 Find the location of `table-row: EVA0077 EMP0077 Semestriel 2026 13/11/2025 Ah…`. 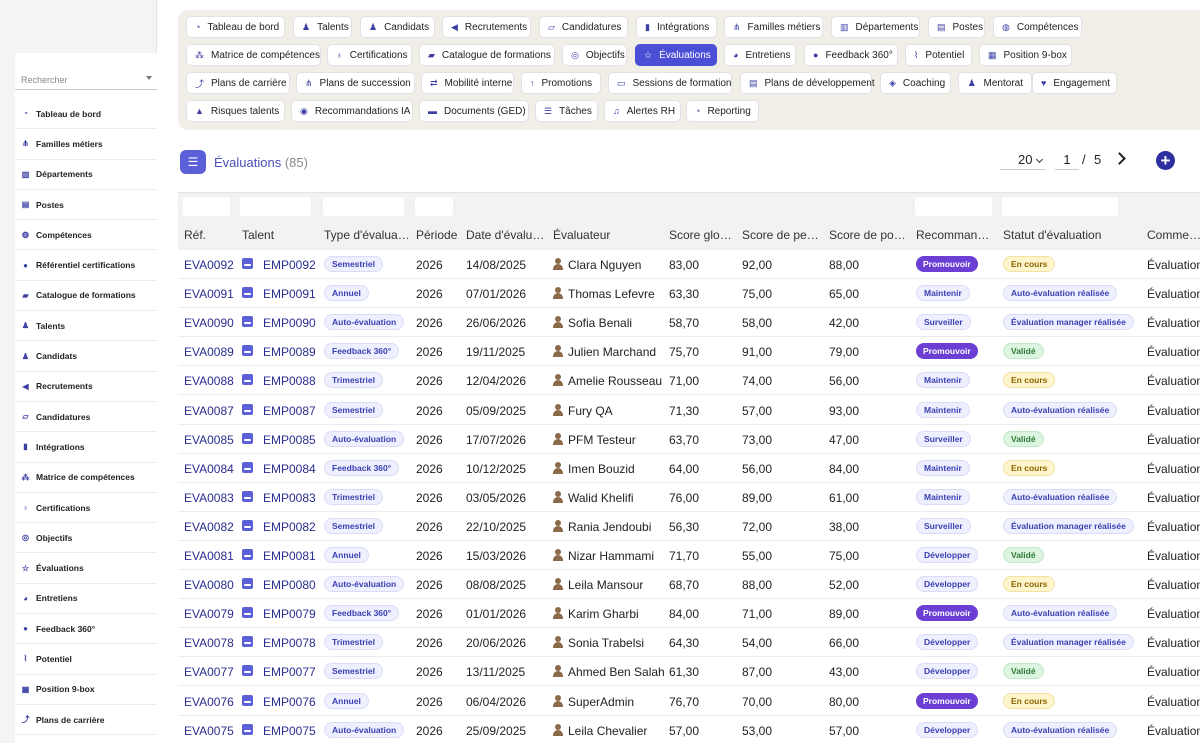

table-row: EVA0077 EMP0077 Semestriel 2026 13/11/2025 Ah… is located at coordinates (689, 672).